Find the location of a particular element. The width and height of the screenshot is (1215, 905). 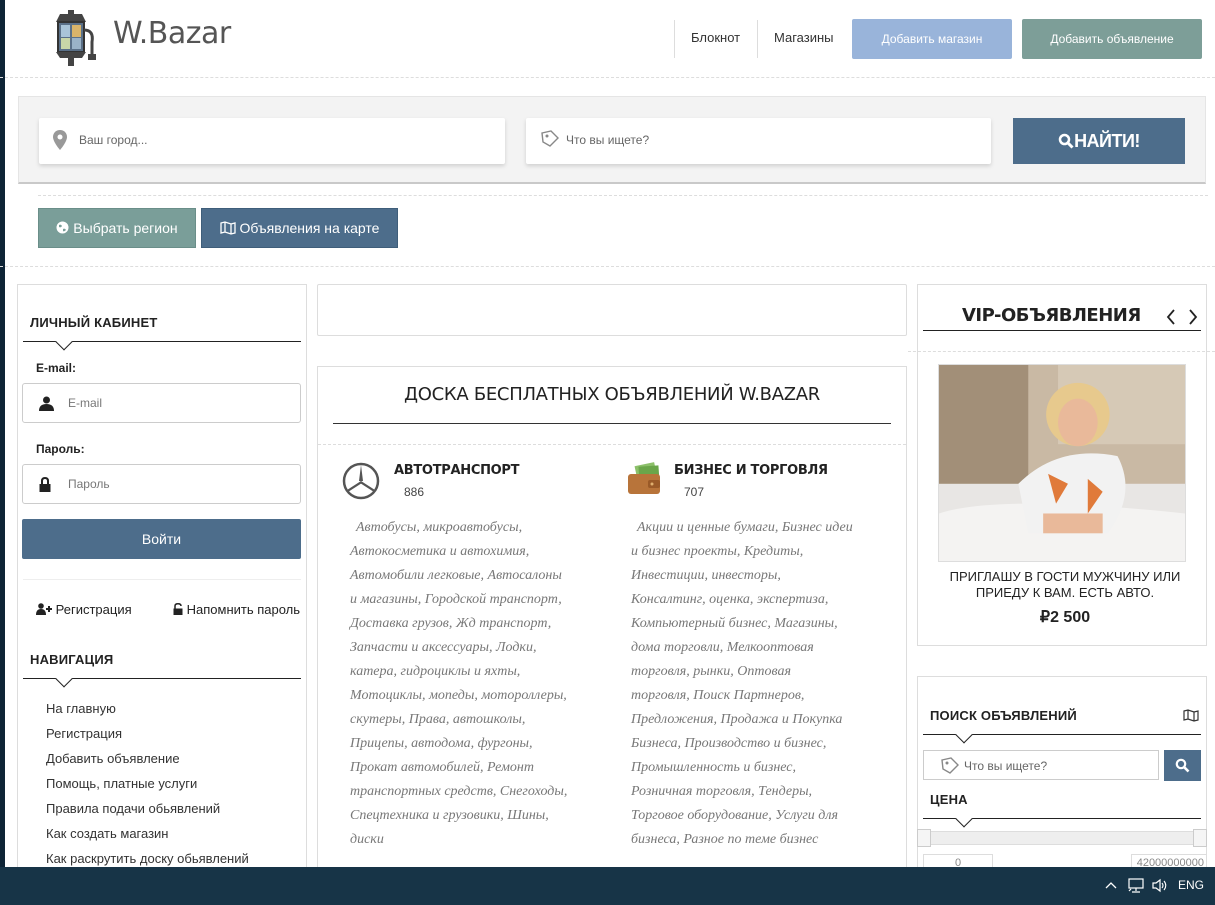

subcat-line: Бизнеса, Производство и бизнес, is located at coordinates (761, 744).